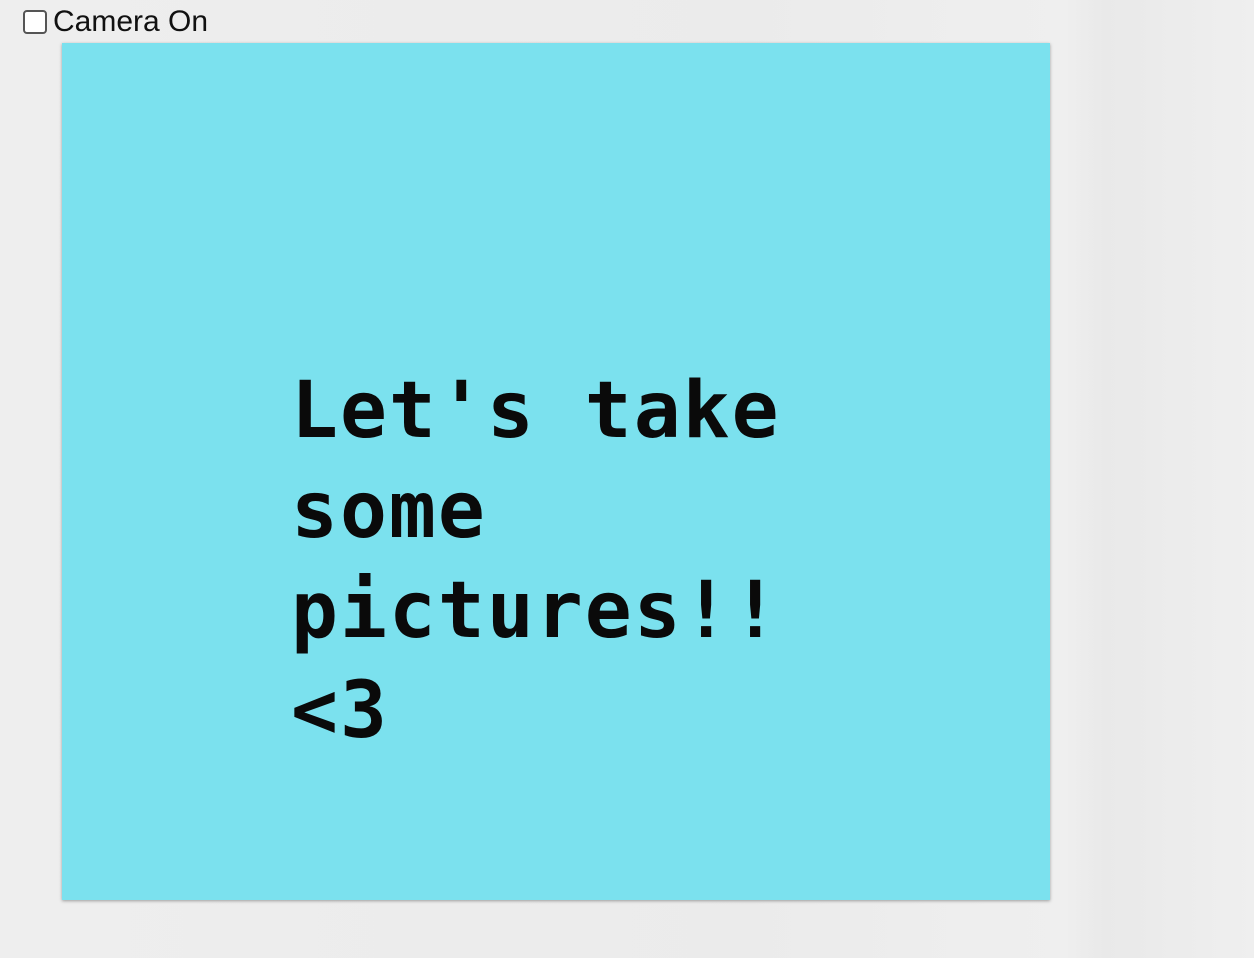 The image size is (1254, 958). What do you see at coordinates (35, 22) in the screenshot?
I see `camera-checkbox` at bounding box center [35, 22].